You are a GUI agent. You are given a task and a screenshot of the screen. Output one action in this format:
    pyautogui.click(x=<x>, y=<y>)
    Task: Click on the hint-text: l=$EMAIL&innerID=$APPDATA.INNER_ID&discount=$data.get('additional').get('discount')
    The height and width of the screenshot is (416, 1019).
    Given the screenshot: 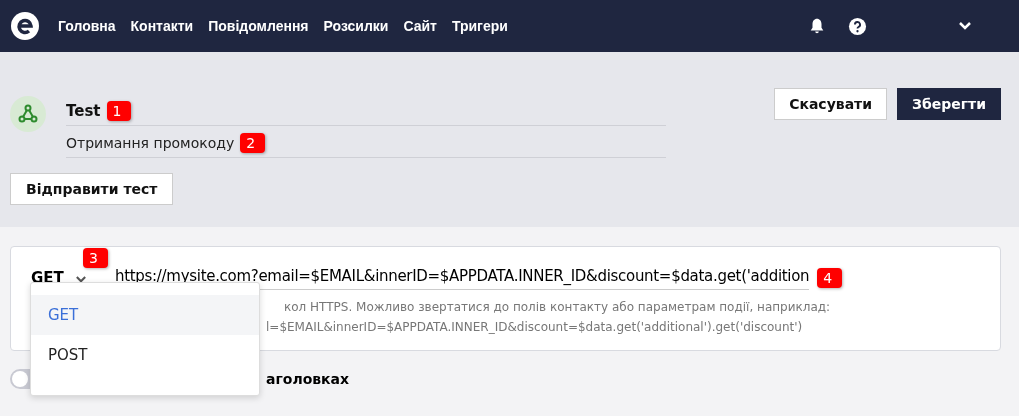 What is the action you would take?
    pyautogui.click(x=535, y=327)
    